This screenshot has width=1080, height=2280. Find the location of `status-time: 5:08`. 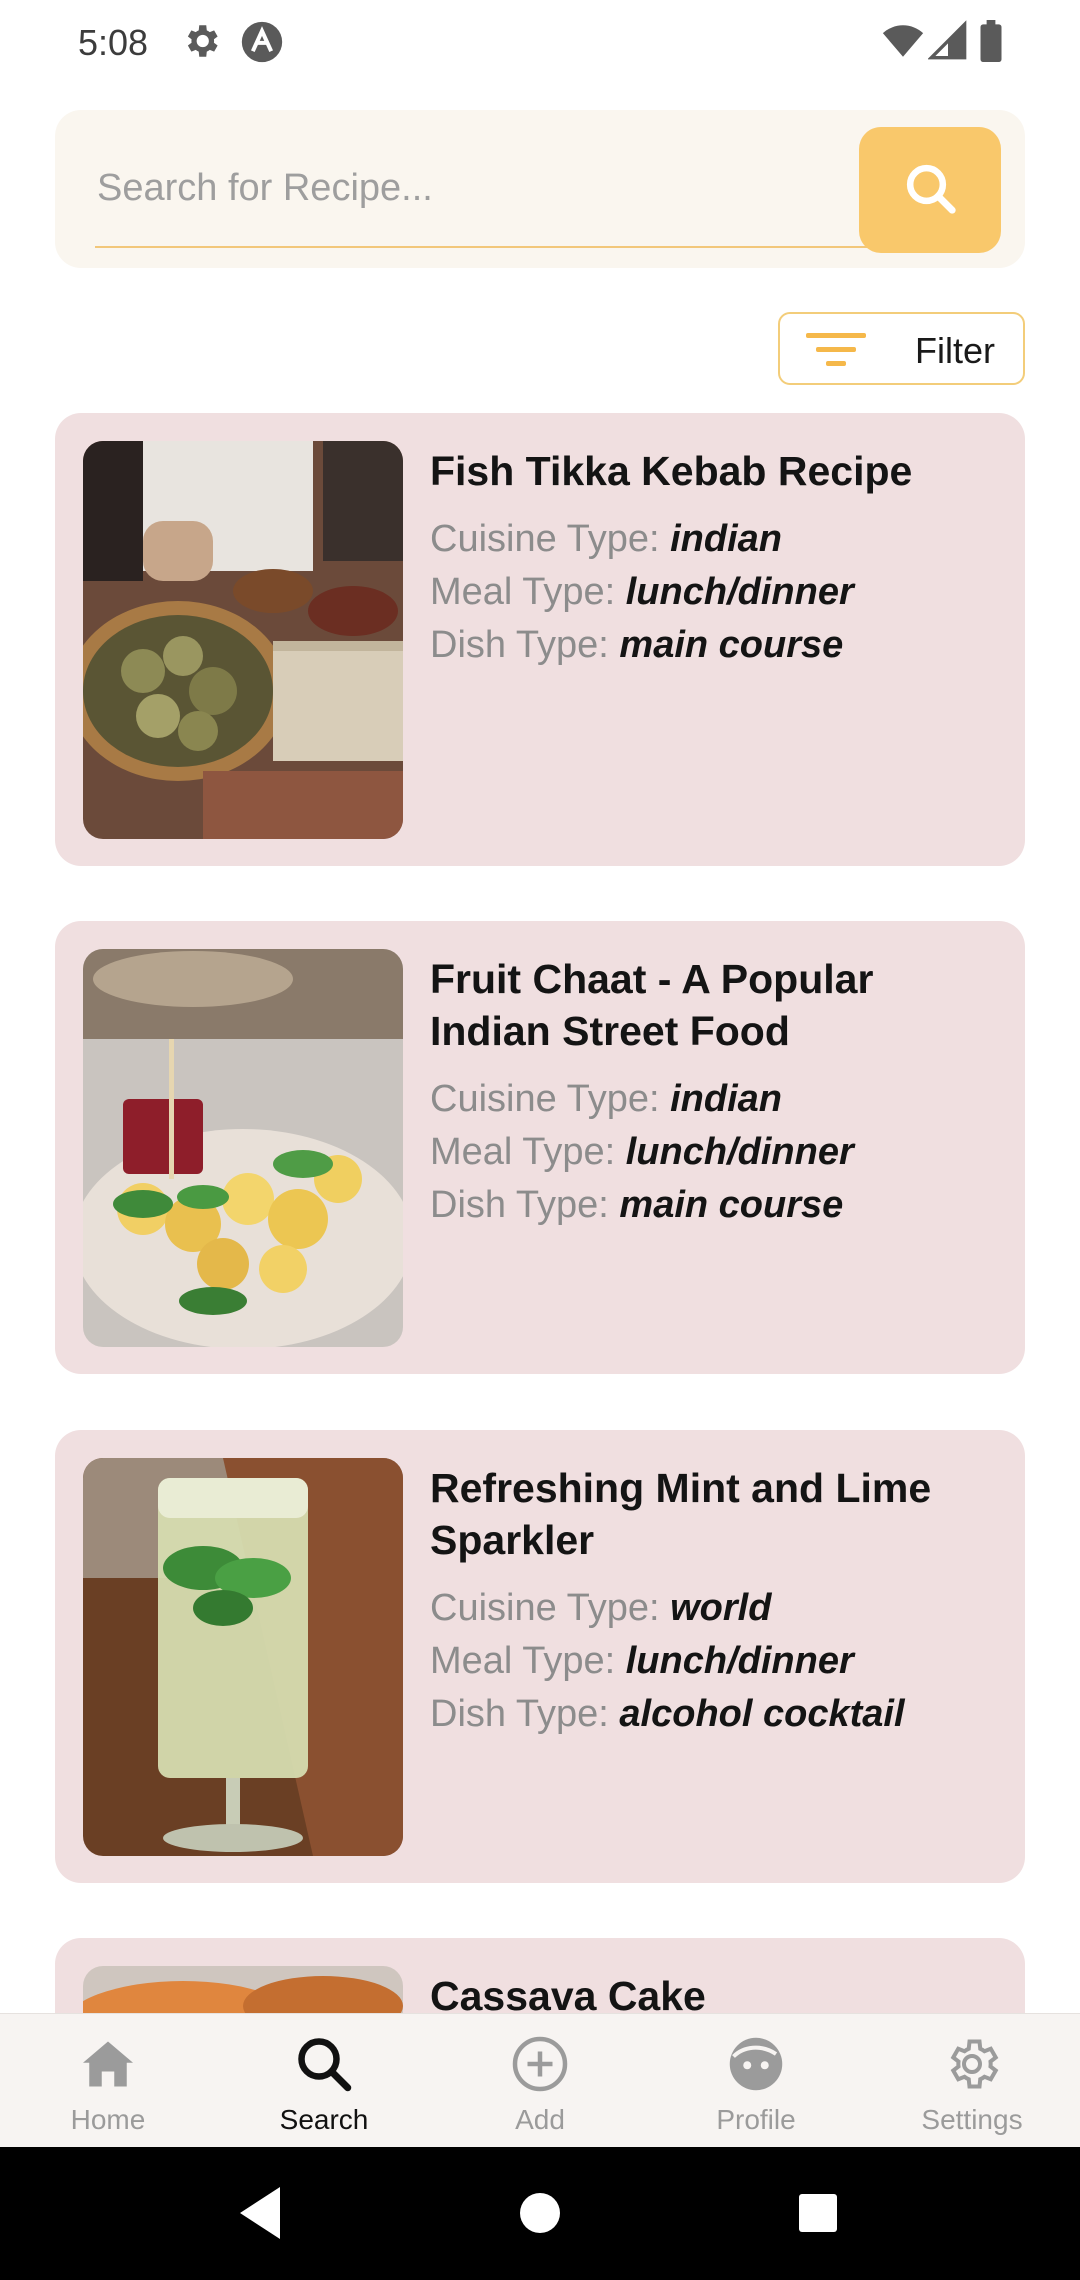

status-time: 5:08 is located at coordinates (113, 42).